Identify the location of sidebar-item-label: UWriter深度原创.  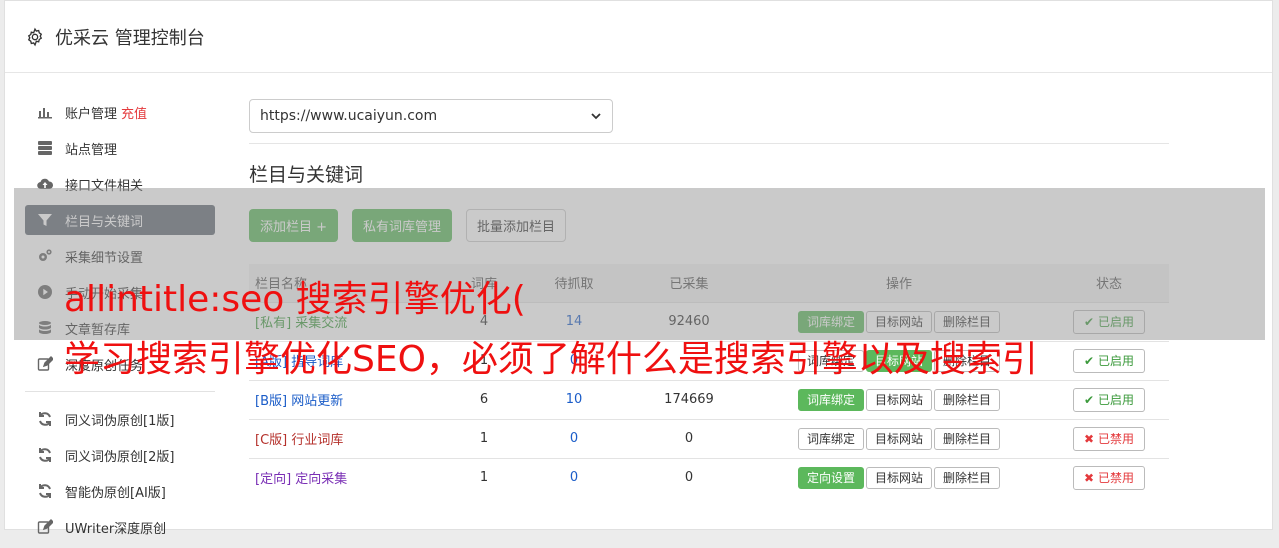
(116, 529).